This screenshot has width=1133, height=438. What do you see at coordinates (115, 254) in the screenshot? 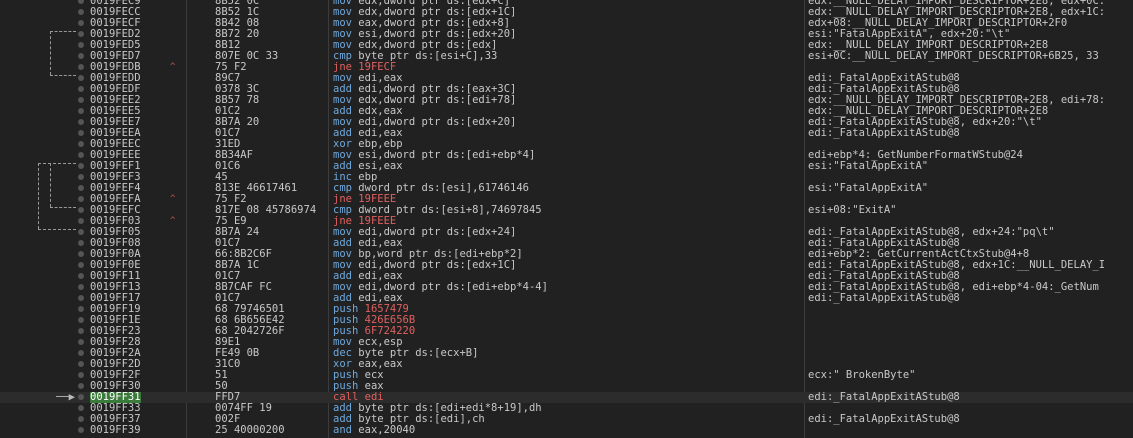
I see `row-address: 0019FF0A` at bounding box center [115, 254].